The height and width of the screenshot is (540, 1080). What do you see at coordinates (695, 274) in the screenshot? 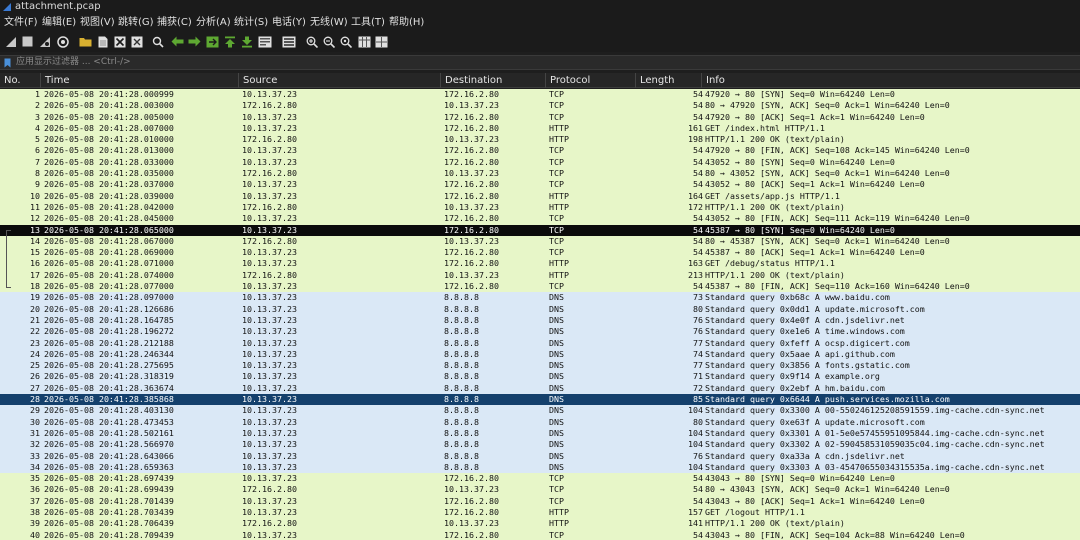
I see `packet-length: 213` at bounding box center [695, 274].